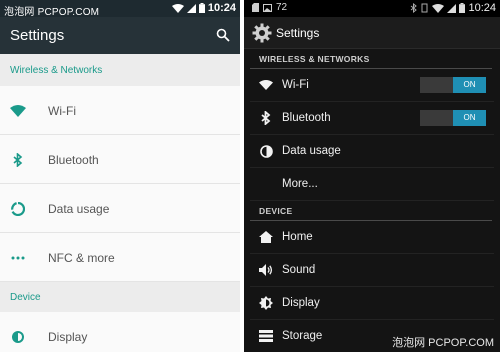 The image size is (500, 352). Describe the element at coordinates (81, 258) in the screenshot. I see `settings-item-label: NFC & more` at that location.